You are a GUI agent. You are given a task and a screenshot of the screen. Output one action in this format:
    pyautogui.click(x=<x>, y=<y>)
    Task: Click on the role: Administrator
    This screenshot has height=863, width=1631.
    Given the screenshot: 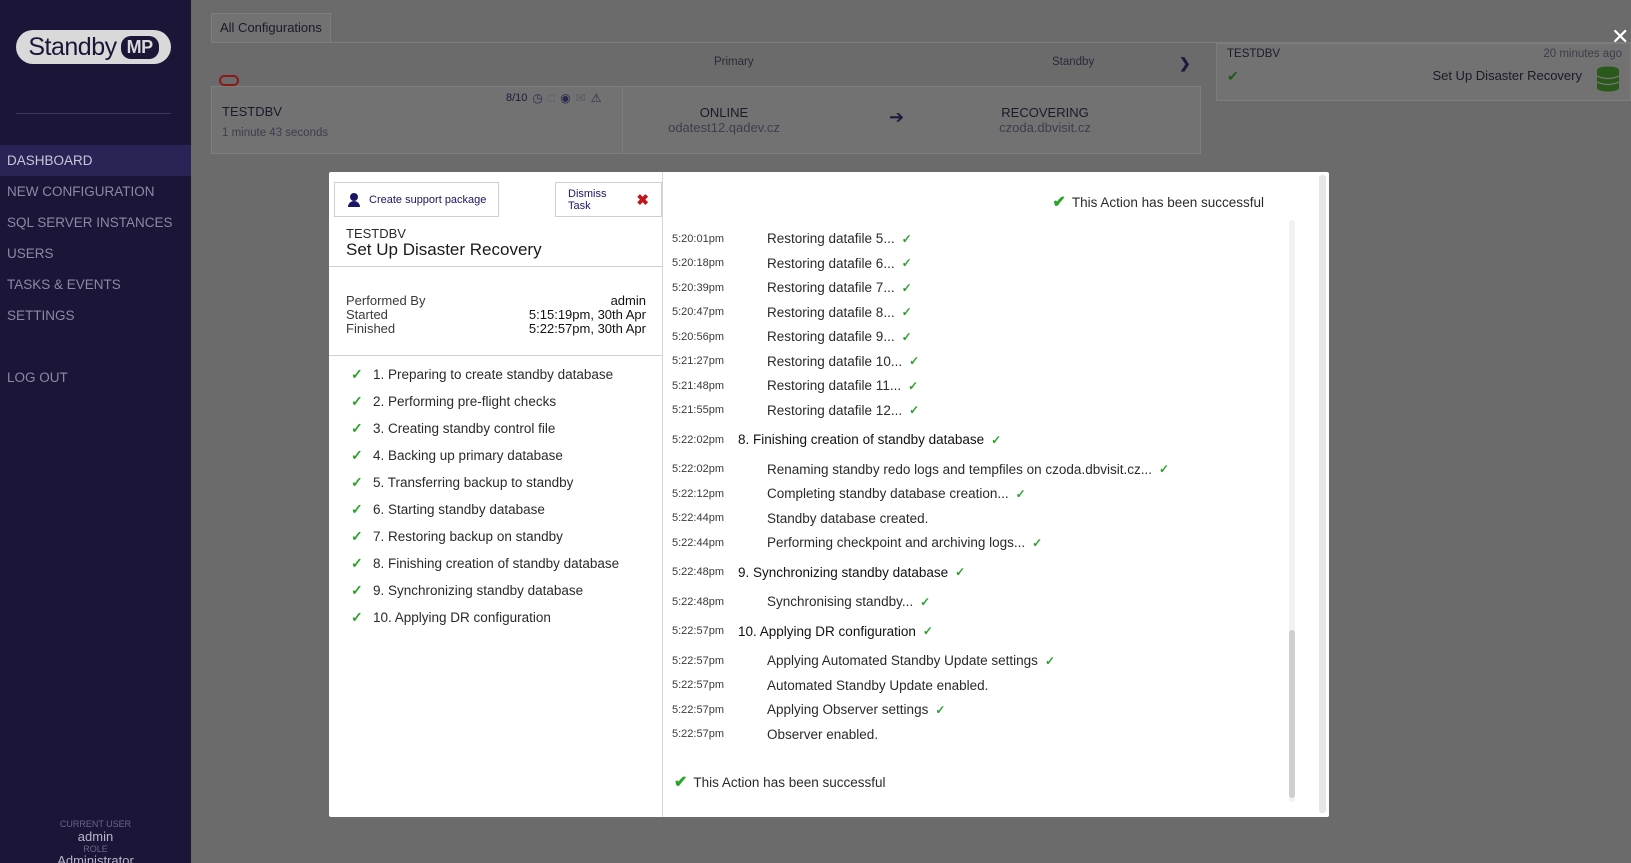 What is the action you would take?
    pyautogui.click(x=95, y=858)
    